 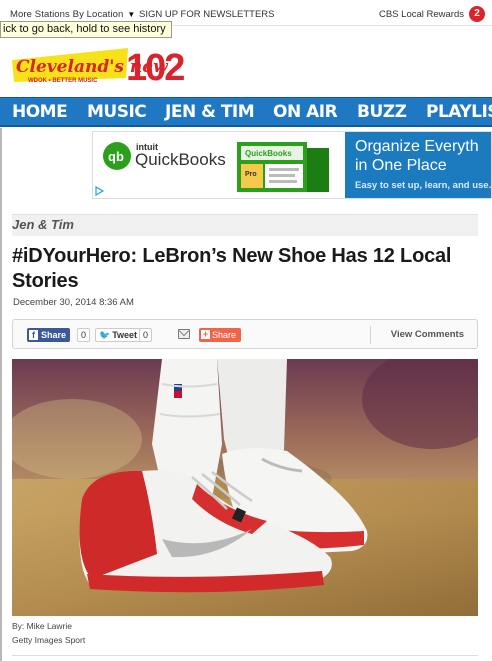 I want to click on product-box-image: QuickBooks Pro, so click(x=283, y=167).